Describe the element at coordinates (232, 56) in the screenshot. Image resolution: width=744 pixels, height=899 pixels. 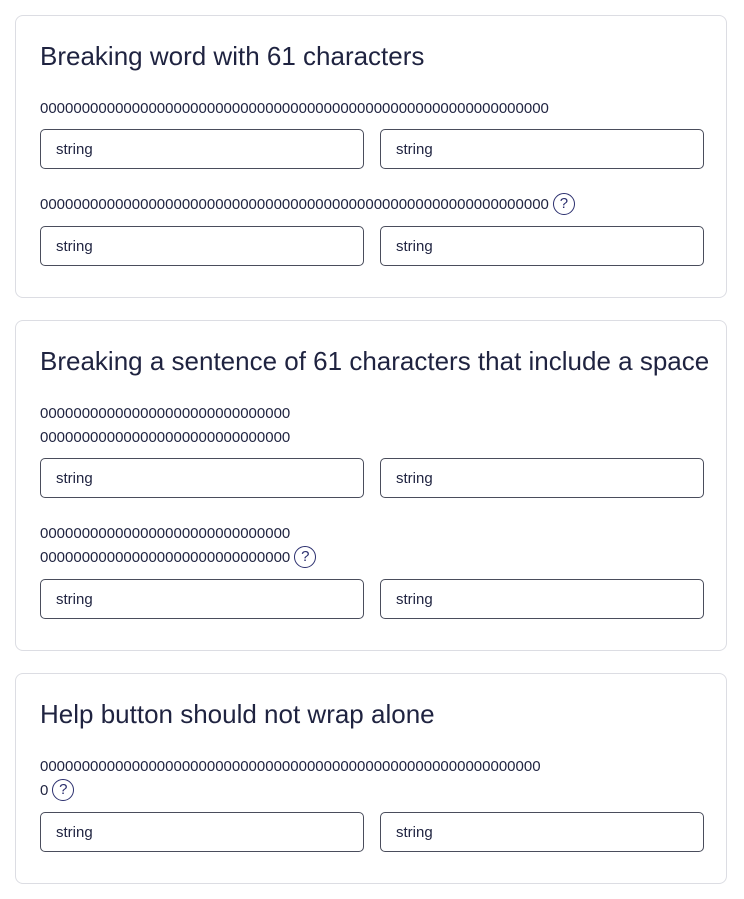
I see `section-title: Breaking word with 61 characters` at that location.